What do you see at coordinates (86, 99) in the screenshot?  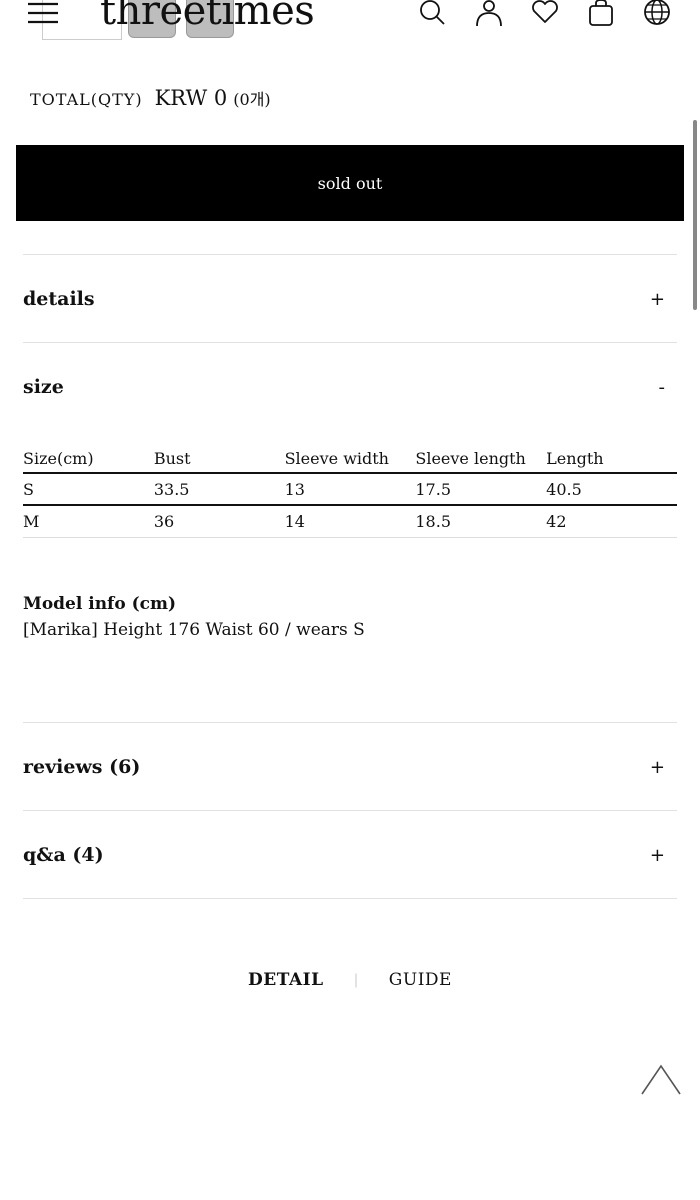 I see `total-label: TOTAL(QTY)` at bounding box center [86, 99].